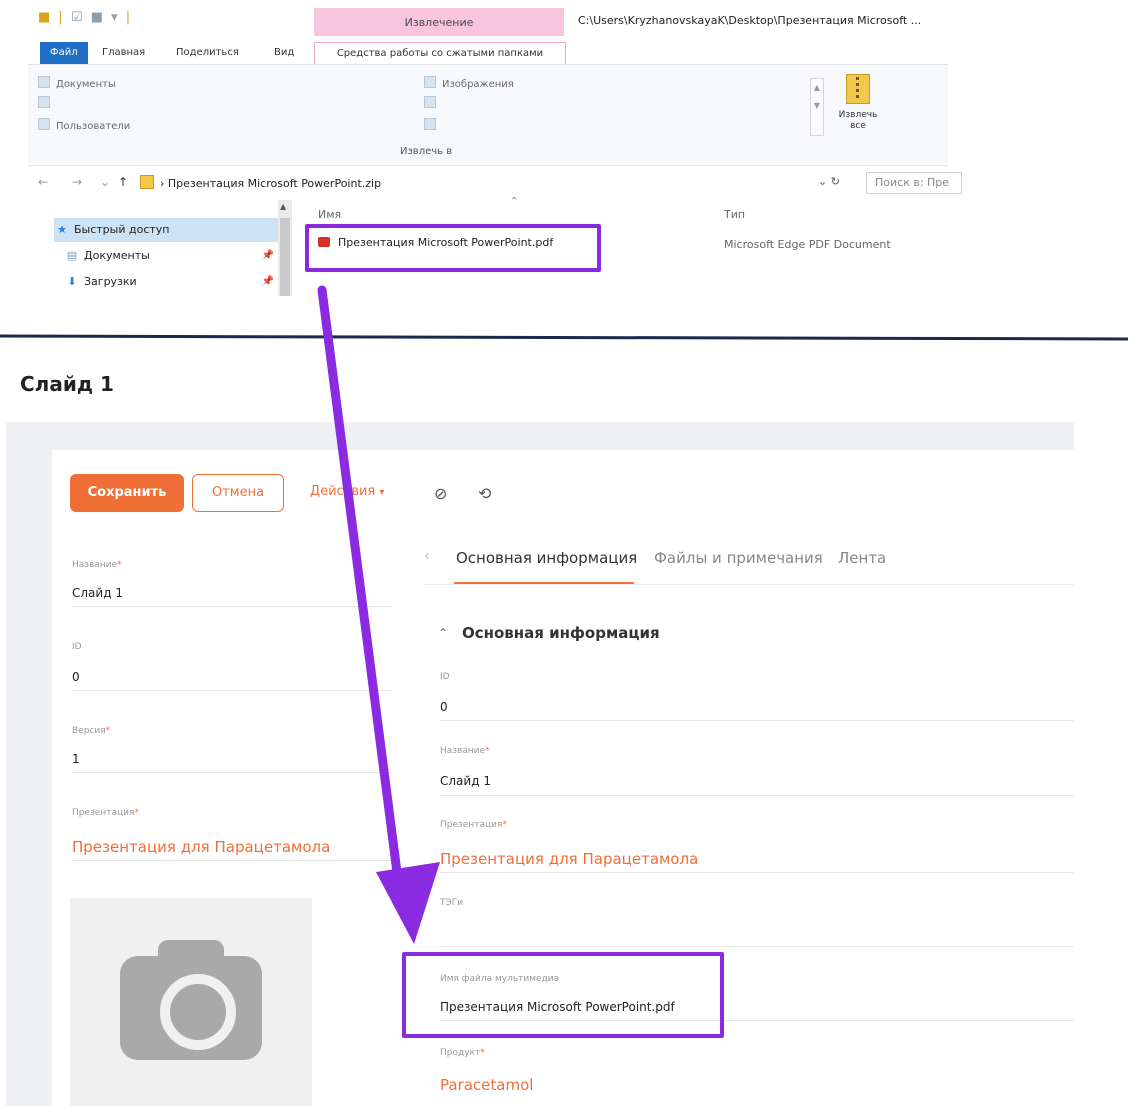 Image resolution: width=1128 pixels, height=1106 pixels. What do you see at coordinates (817, 107) in the screenshot?
I see `ribbon-gallery-scroll: ▲ ▼` at bounding box center [817, 107].